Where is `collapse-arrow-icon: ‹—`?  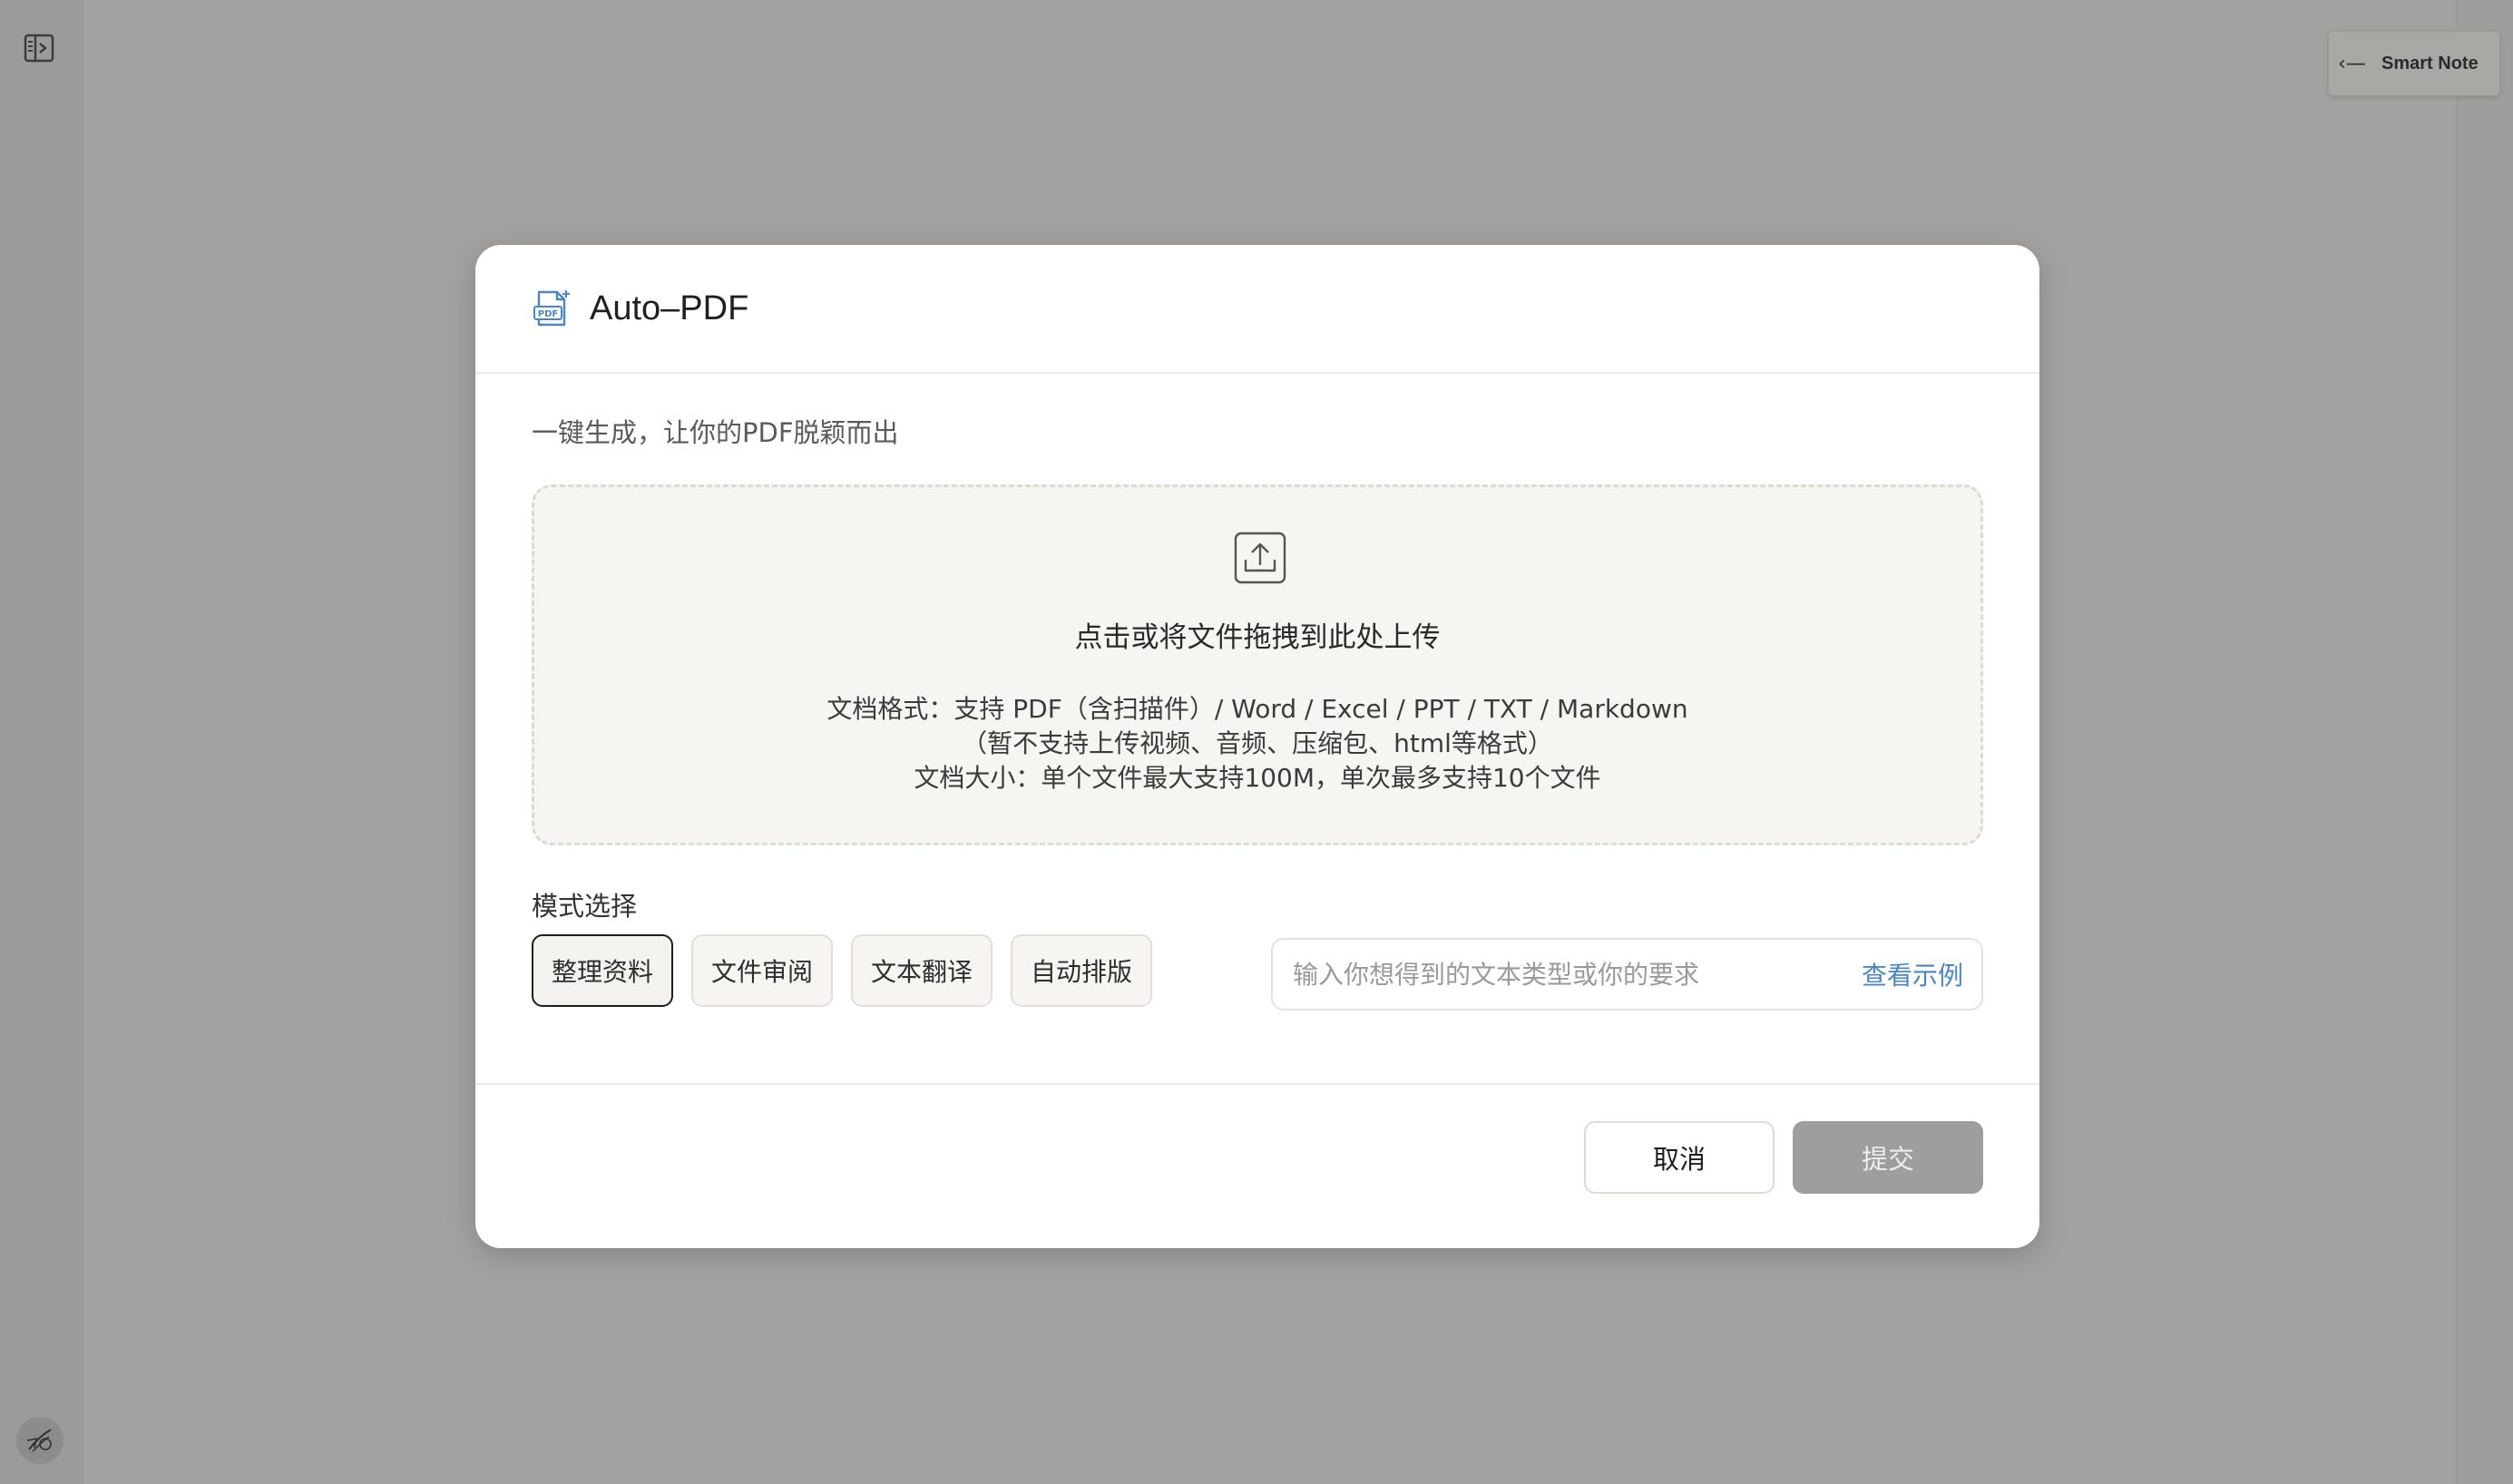 collapse-arrow-icon: ‹— is located at coordinates (2352, 63).